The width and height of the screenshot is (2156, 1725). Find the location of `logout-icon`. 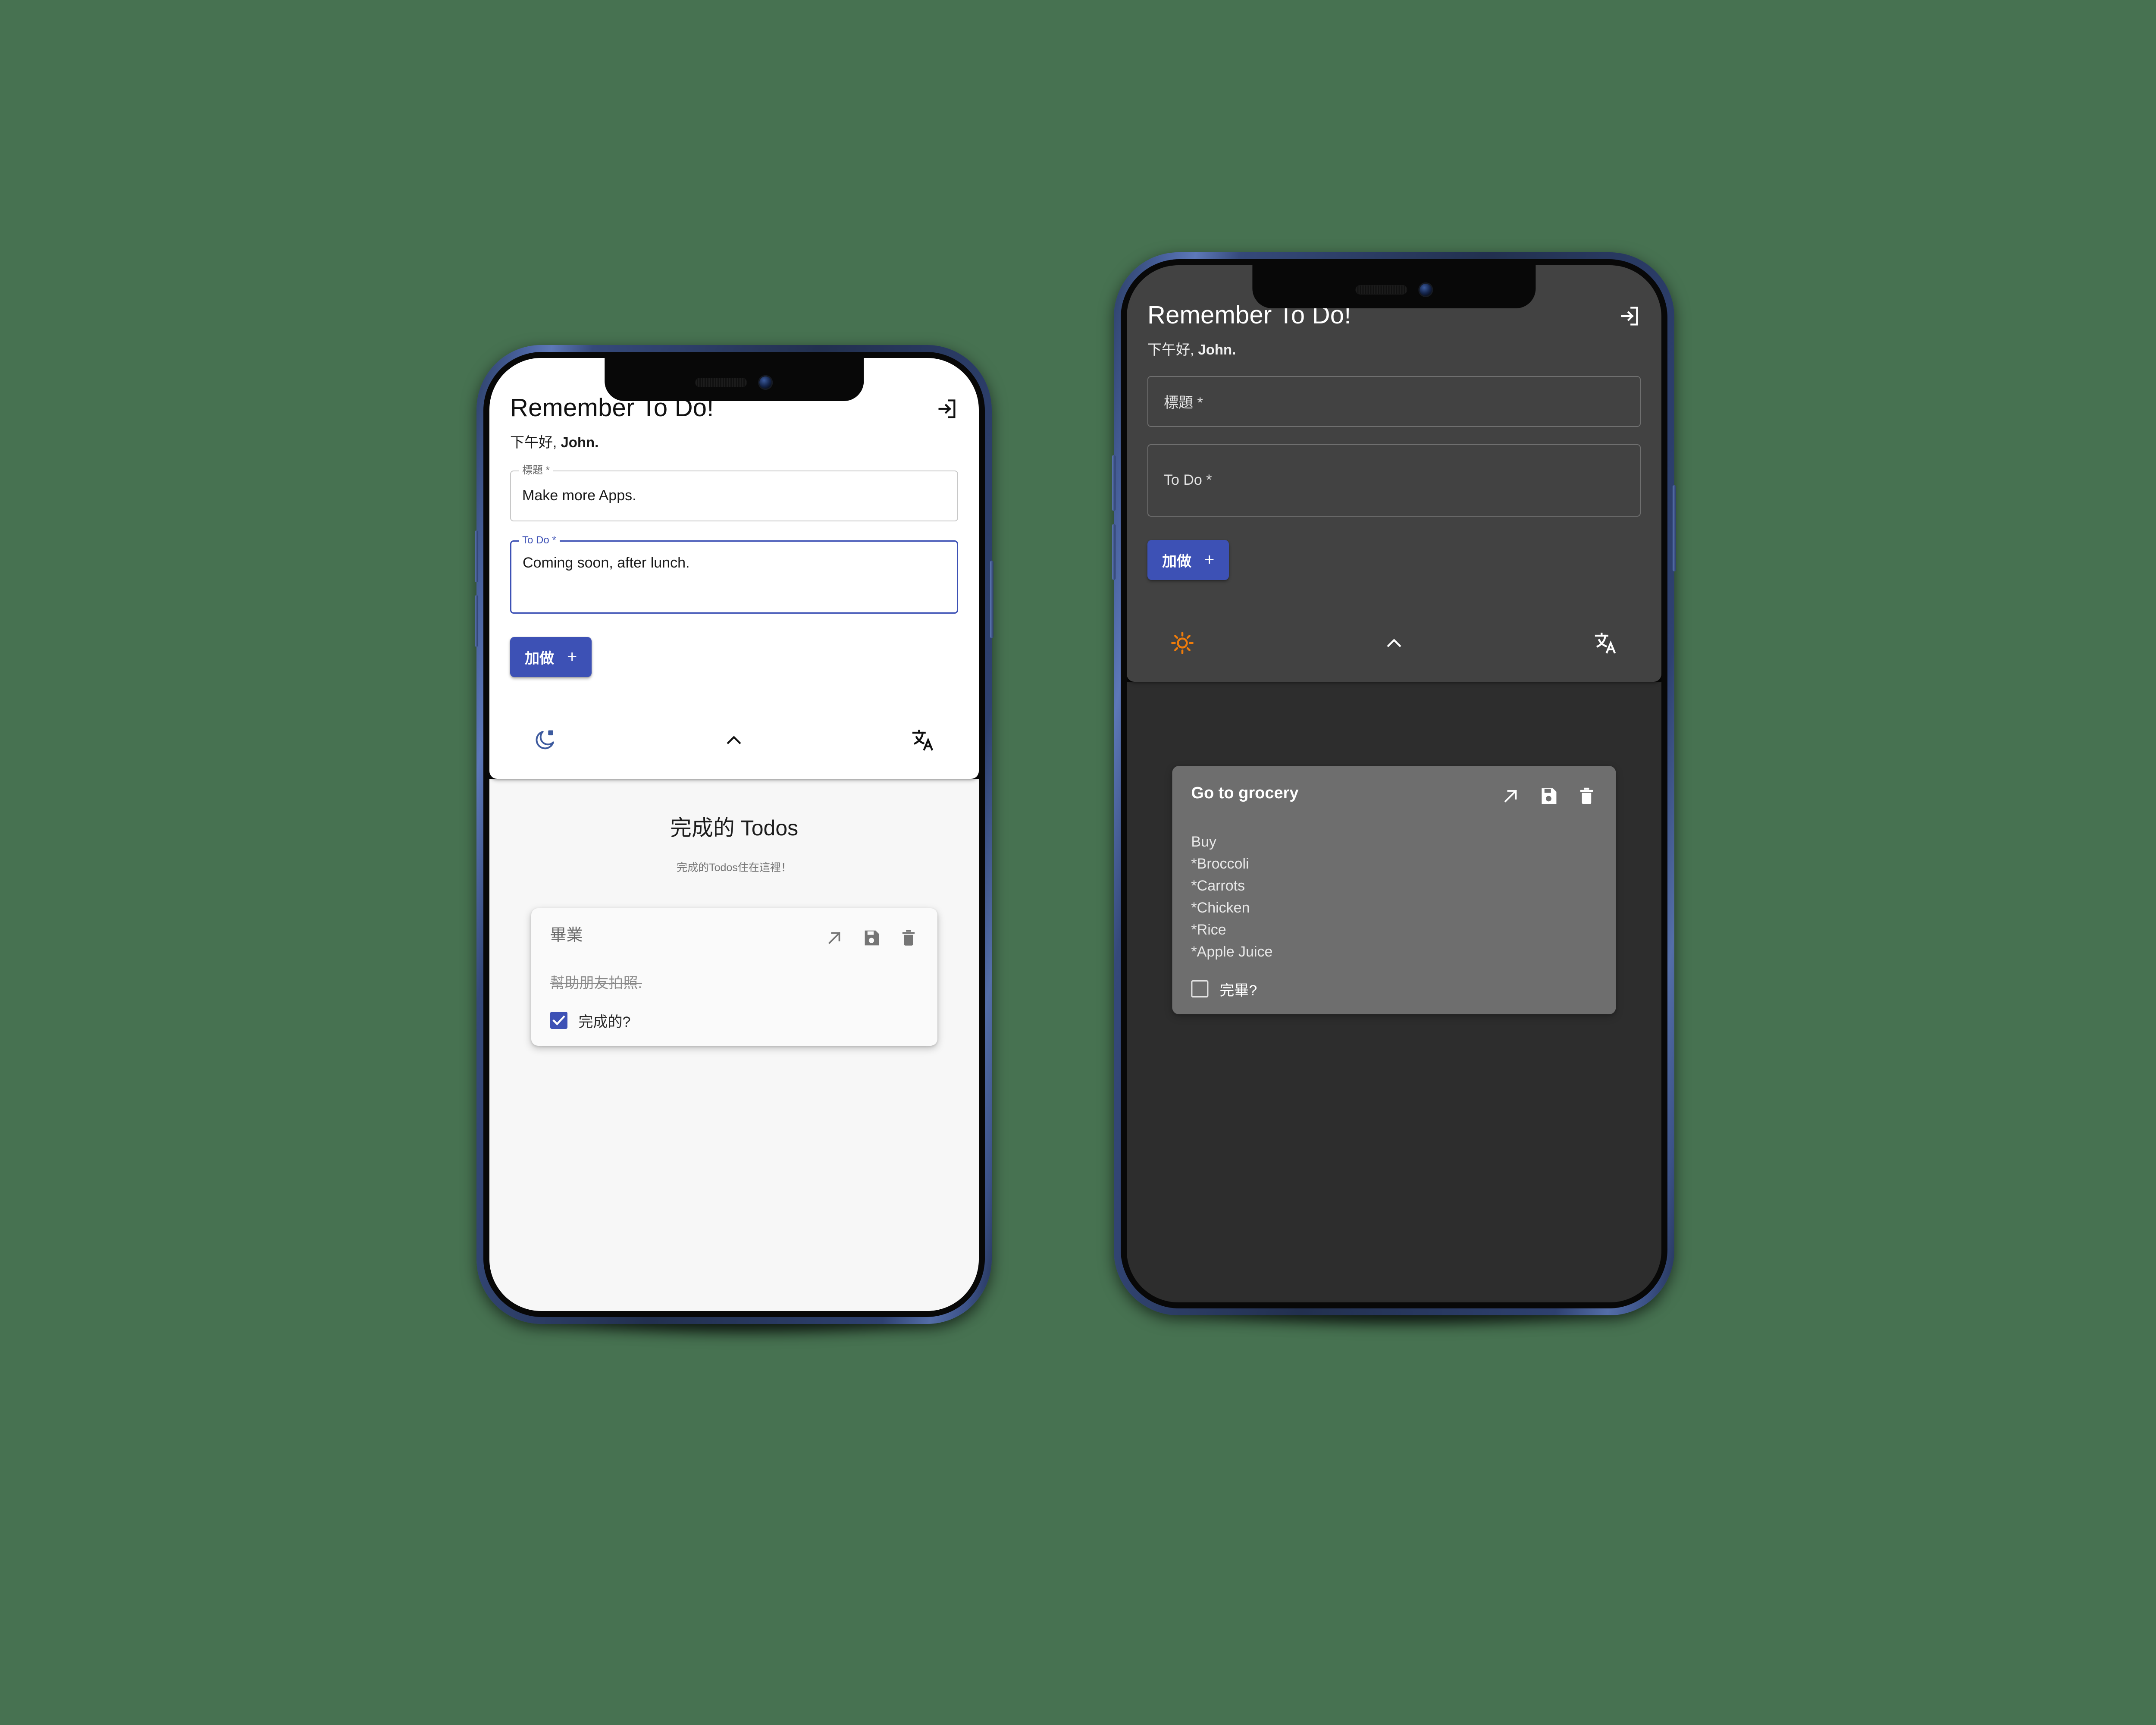

logout-icon is located at coordinates (947, 409).